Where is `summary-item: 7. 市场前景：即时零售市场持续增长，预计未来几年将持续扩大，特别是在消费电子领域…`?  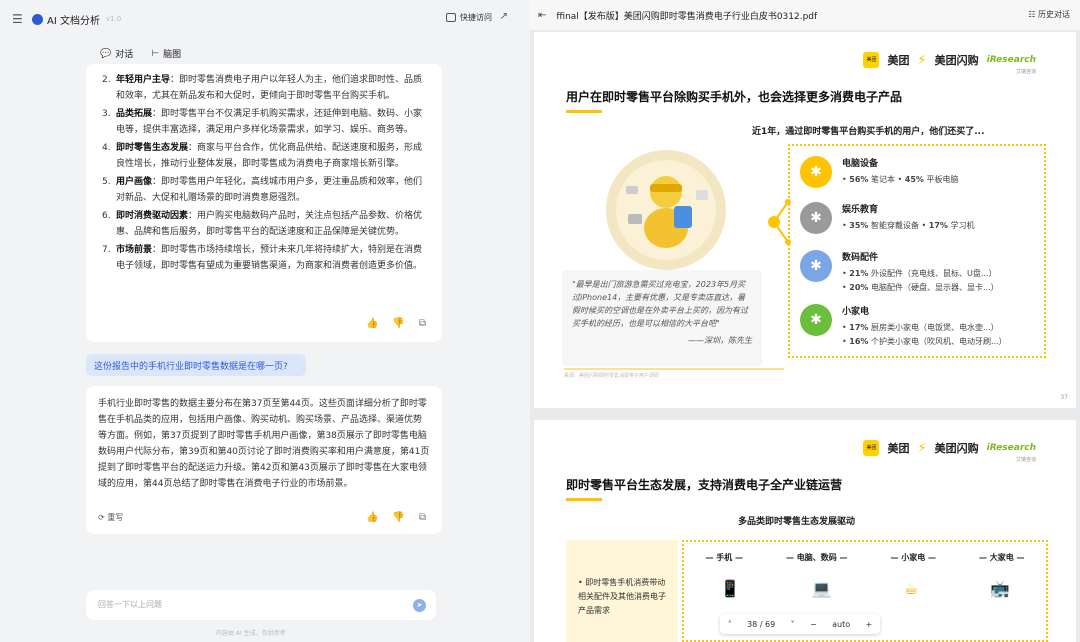
summary-item: 7. 市场前景：即时零售市场持续增长，预计未来几年将持续扩大，特别是在消费电子领域… is located at coordinates (264, 258).